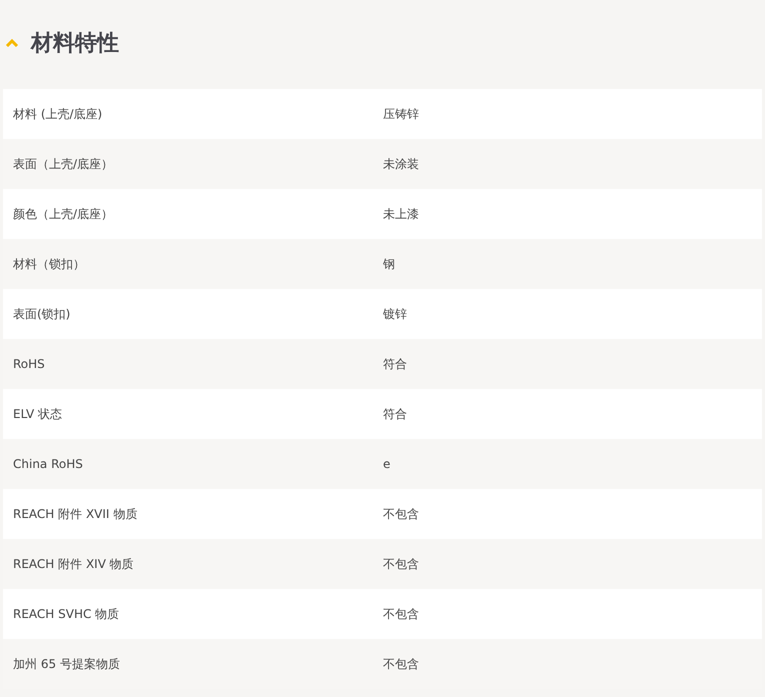 The width and height of the screenshot is (765, 697). What do you see at coordinates (48, 464) in the screenshot?
I see `property-label: China RoHS` at bounding box center [48, 464].